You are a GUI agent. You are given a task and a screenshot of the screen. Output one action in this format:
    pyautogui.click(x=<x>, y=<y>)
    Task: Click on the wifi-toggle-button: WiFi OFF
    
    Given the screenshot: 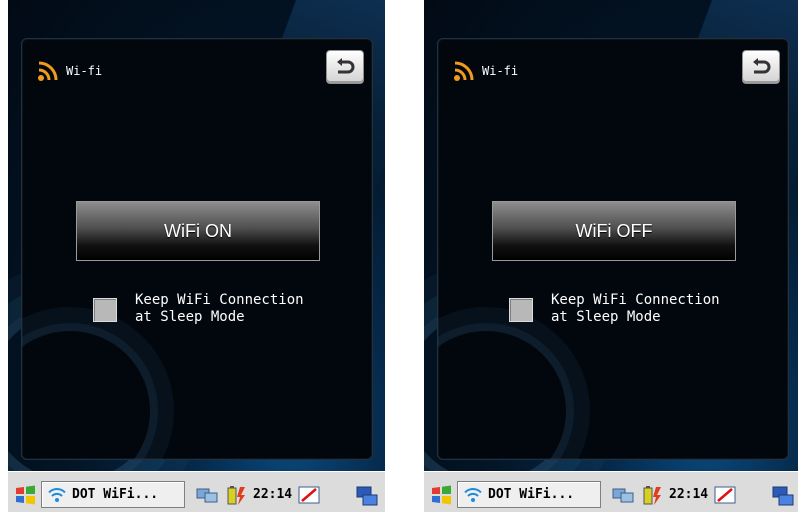 What is the action you would take?
    pyautogui.click(x=614, y=231)
    